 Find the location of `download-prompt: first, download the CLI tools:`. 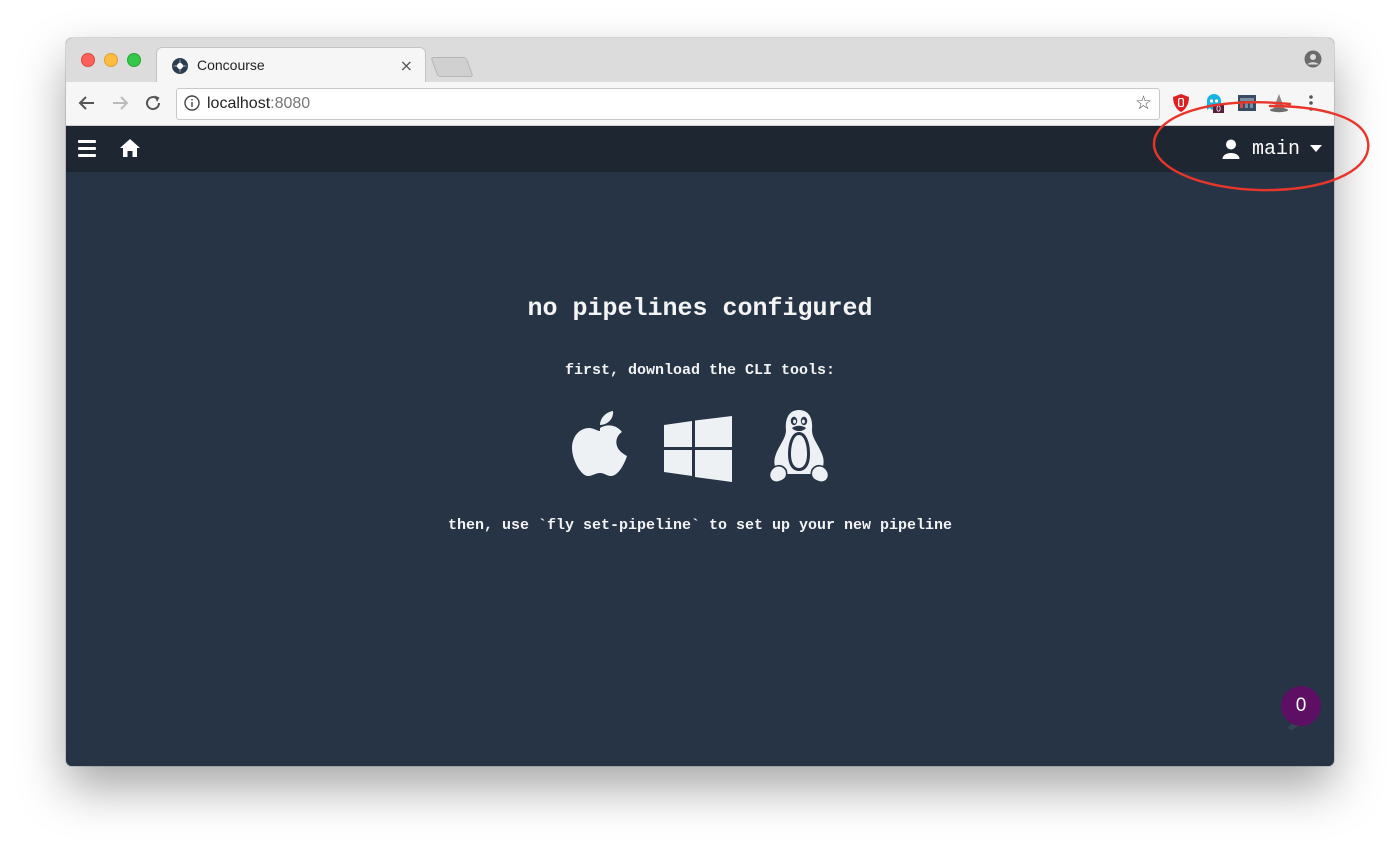

download-prompt: first, download the CLI tools: is located at coordinates (700, 370).